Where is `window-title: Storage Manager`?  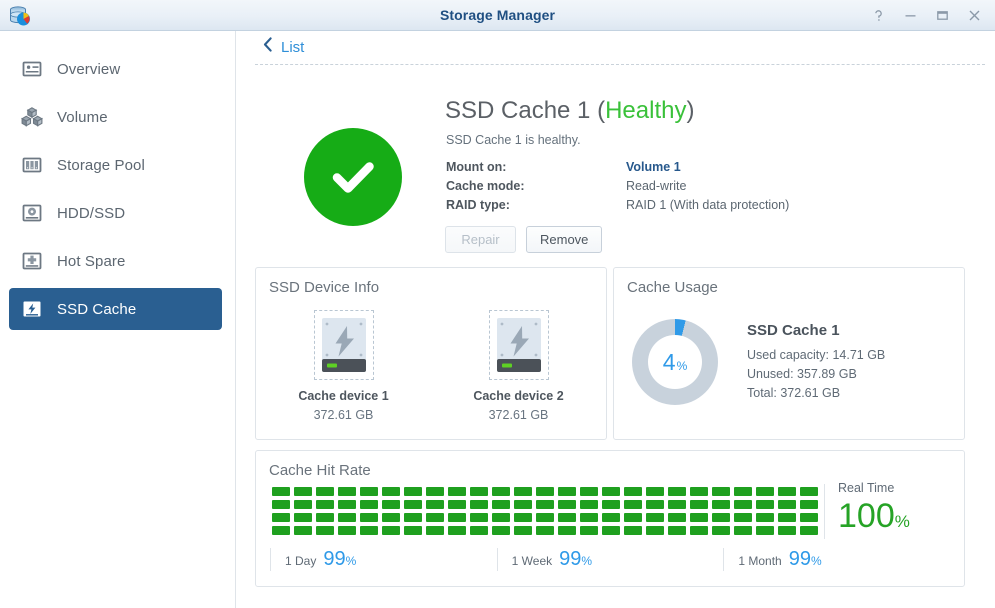
window-title: Storage Manager is located at coordinates (497, 15).